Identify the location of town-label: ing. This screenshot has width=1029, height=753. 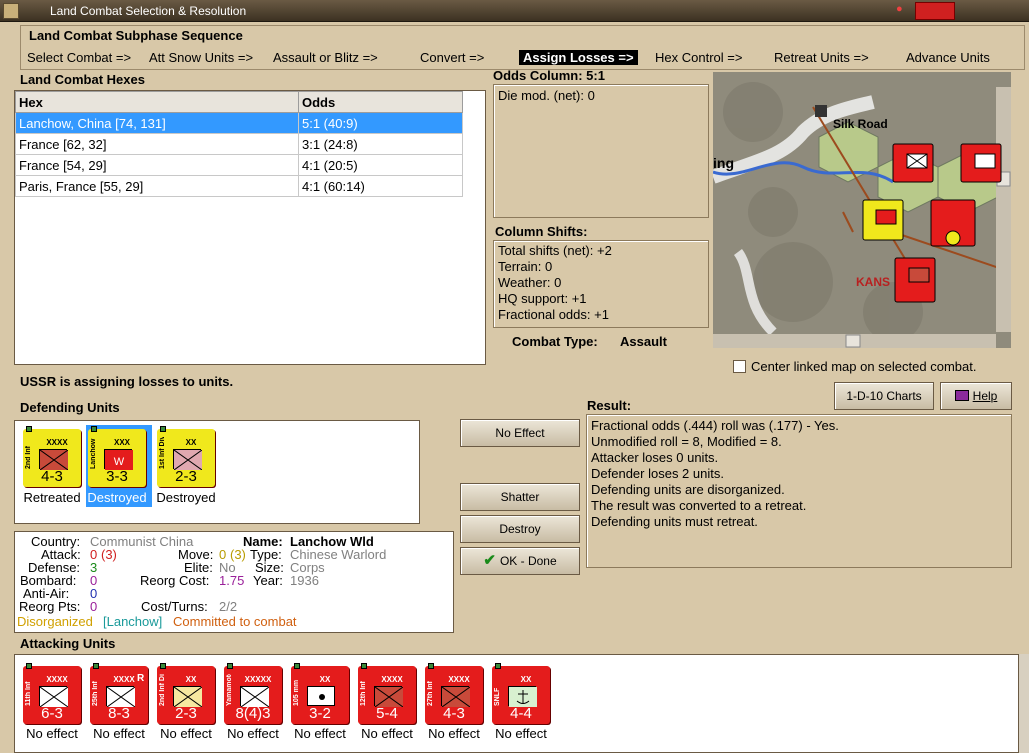
(723, 163).